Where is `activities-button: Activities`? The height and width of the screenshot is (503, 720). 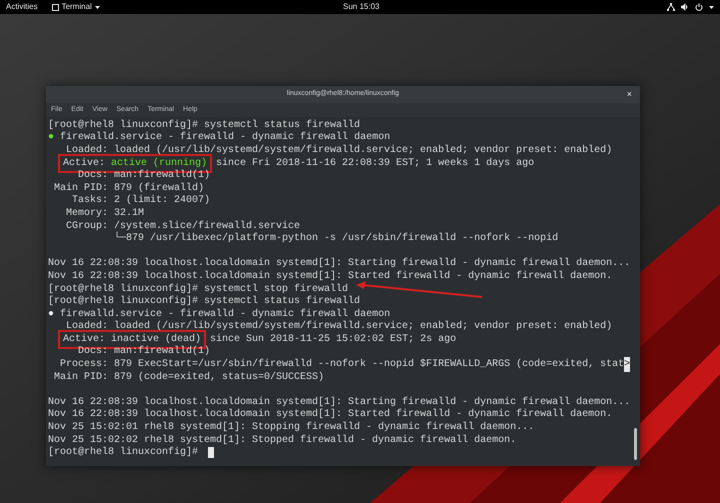
activities-button: Activities is located at coordinates (22, 7).